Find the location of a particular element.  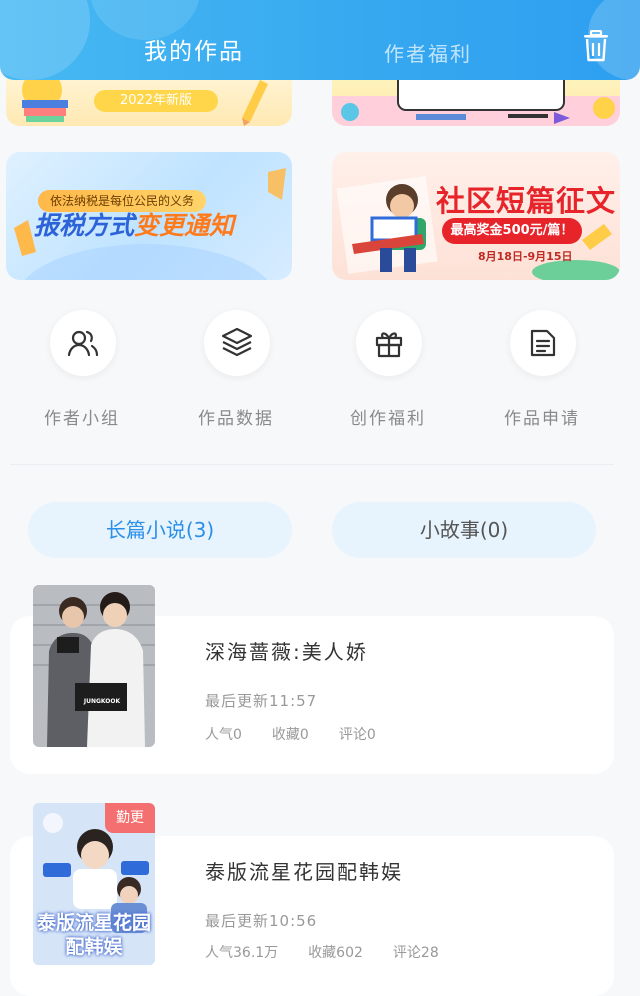

work-cover: JUNGKOOK is located at coordinates (94, 666).